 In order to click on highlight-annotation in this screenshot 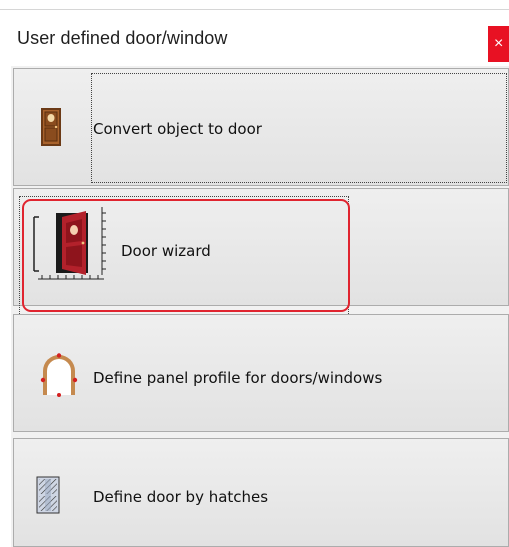, I will do `click(186, 255)`.